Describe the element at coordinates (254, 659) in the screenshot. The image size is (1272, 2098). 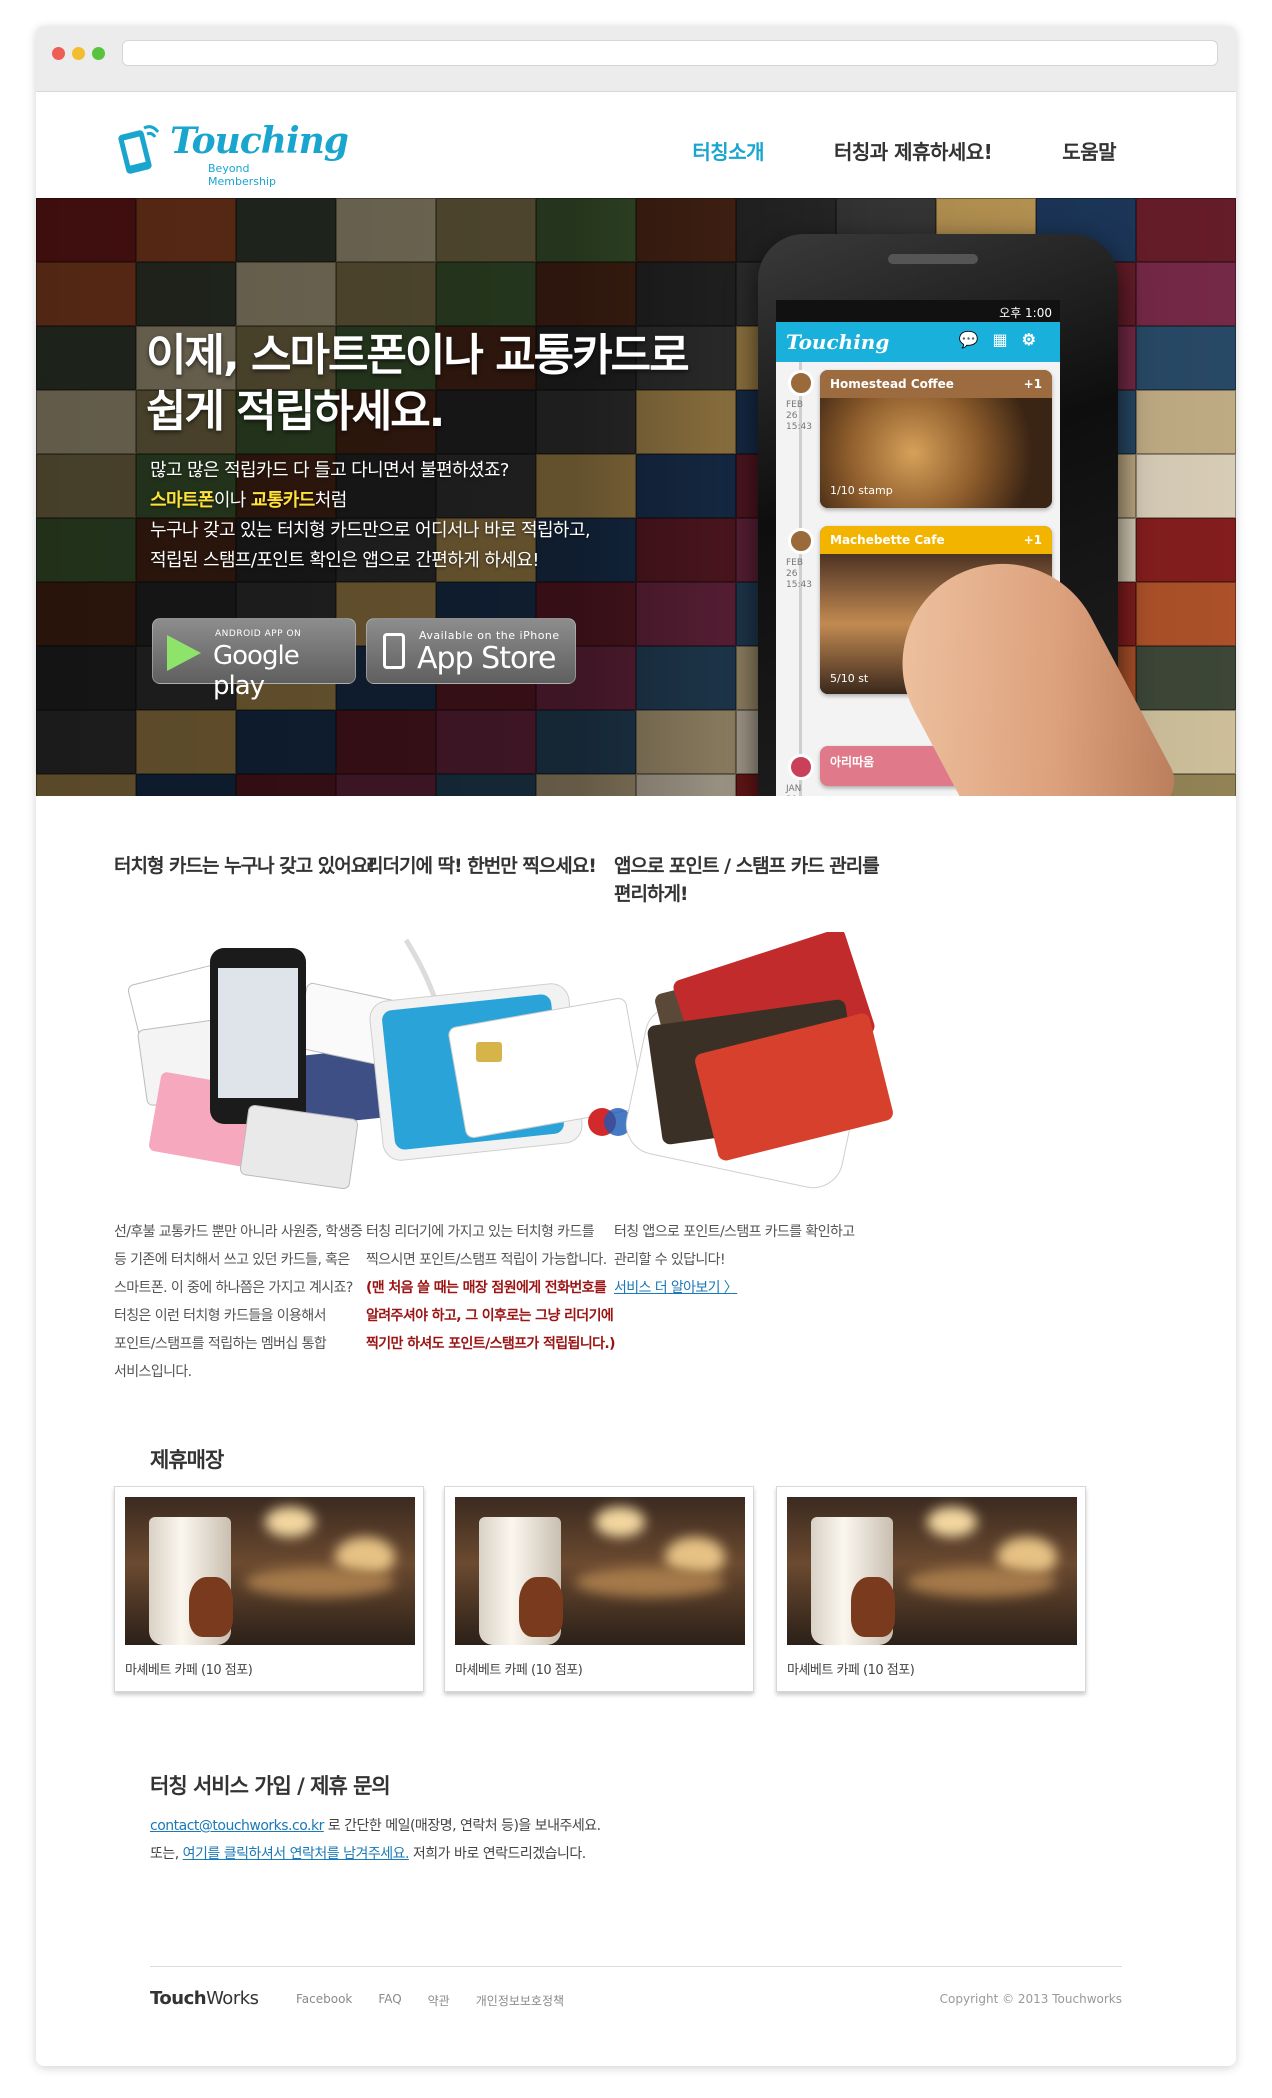
I see `google-play-button: ANDROID APP ON Google play` at that location.